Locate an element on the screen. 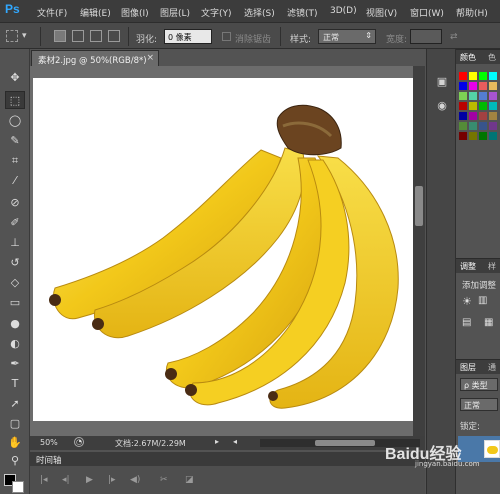  scroll-left-icon: ◂ is located at coordinates (235, 441).